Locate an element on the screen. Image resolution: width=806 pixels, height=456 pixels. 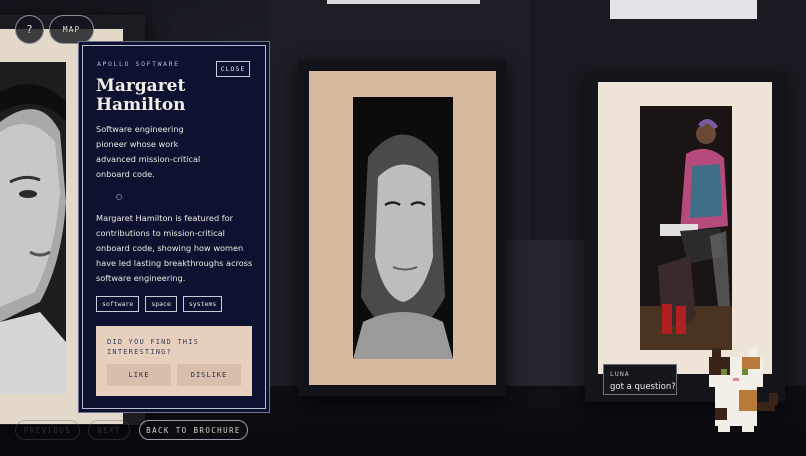
close-button: CLOSE is located at coordinates (233, 69).